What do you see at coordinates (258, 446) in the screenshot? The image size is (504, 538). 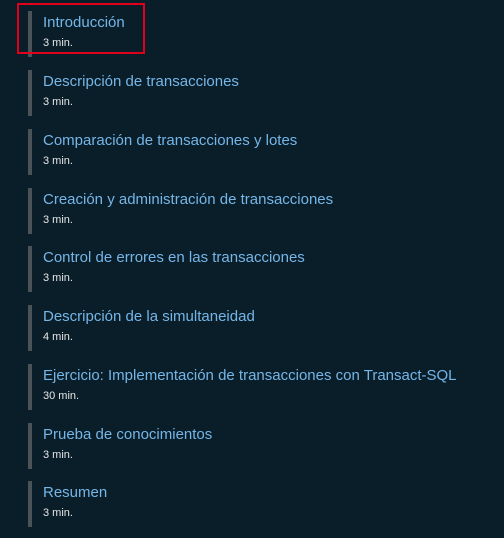 I see `unit-item-prueba-conocimientos: Prueba de conocimientos 3 min.` at bounding box center [258, 446].